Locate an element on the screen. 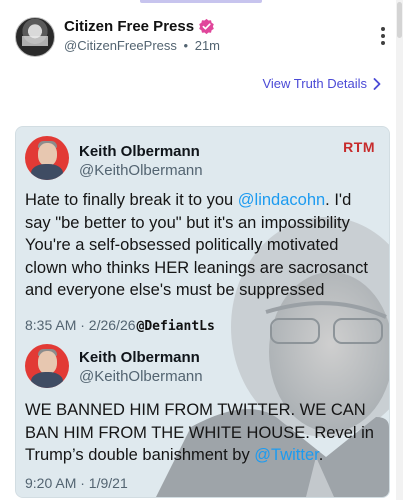  rtm-badge: RTM is located at coordinates (359, 147).